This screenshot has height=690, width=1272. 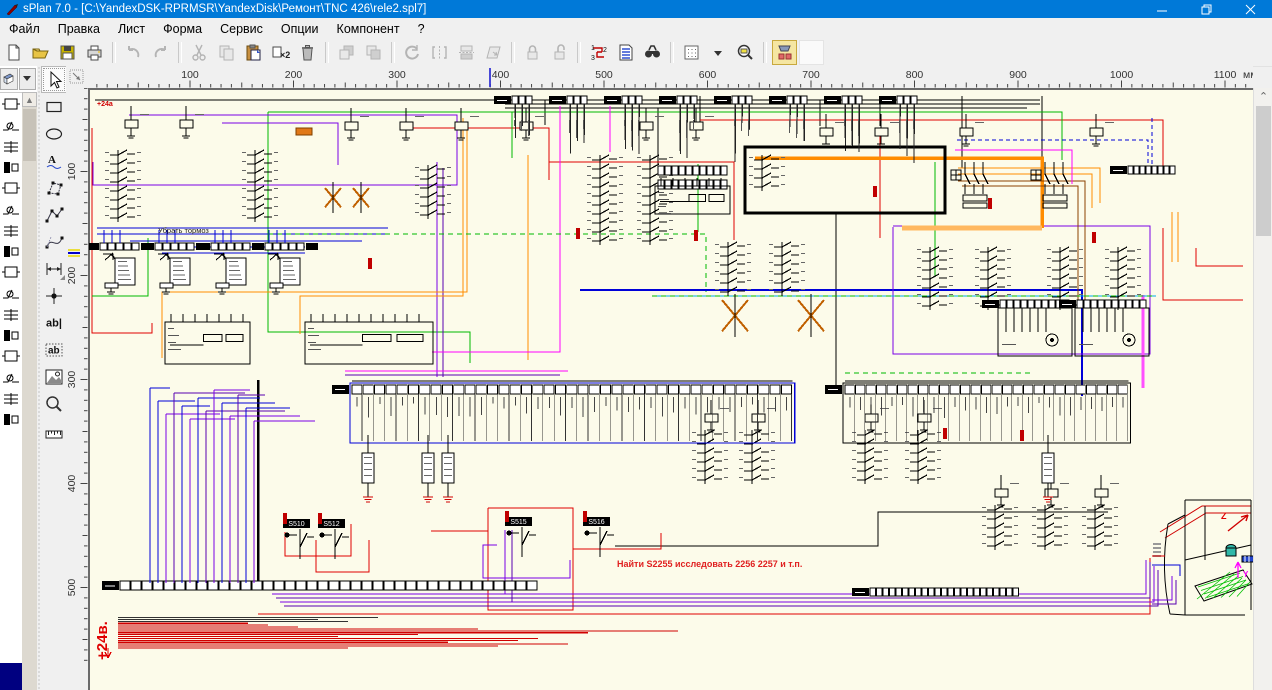 What do you see at coordinates (183, 230) in the screenshot?
I see `annotation-text: Убрать тормоз` at bounding box center [183, 230].